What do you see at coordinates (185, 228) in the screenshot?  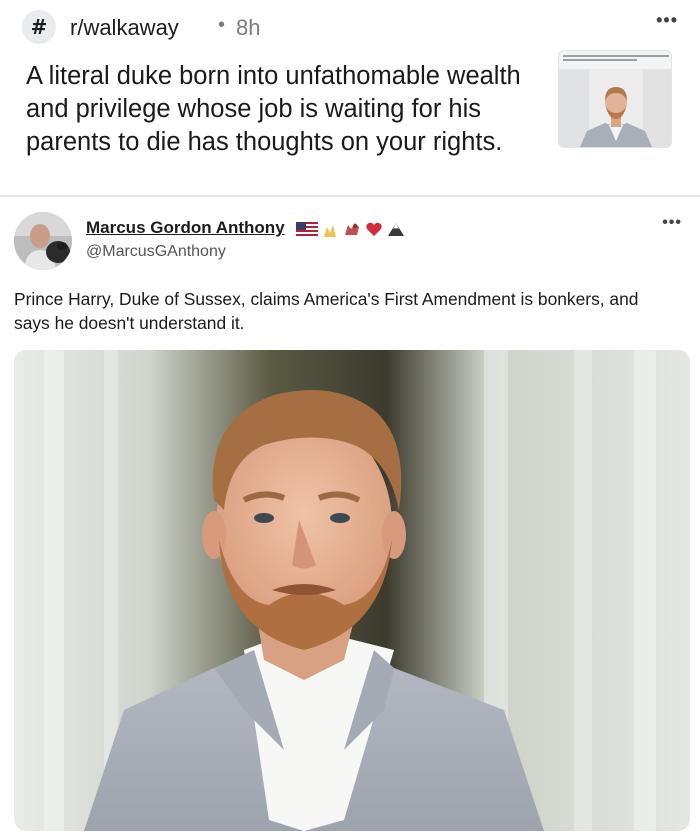 I see `tweet-author-name: Marcus Gordon Anthony` at bounding box center [185, 228].